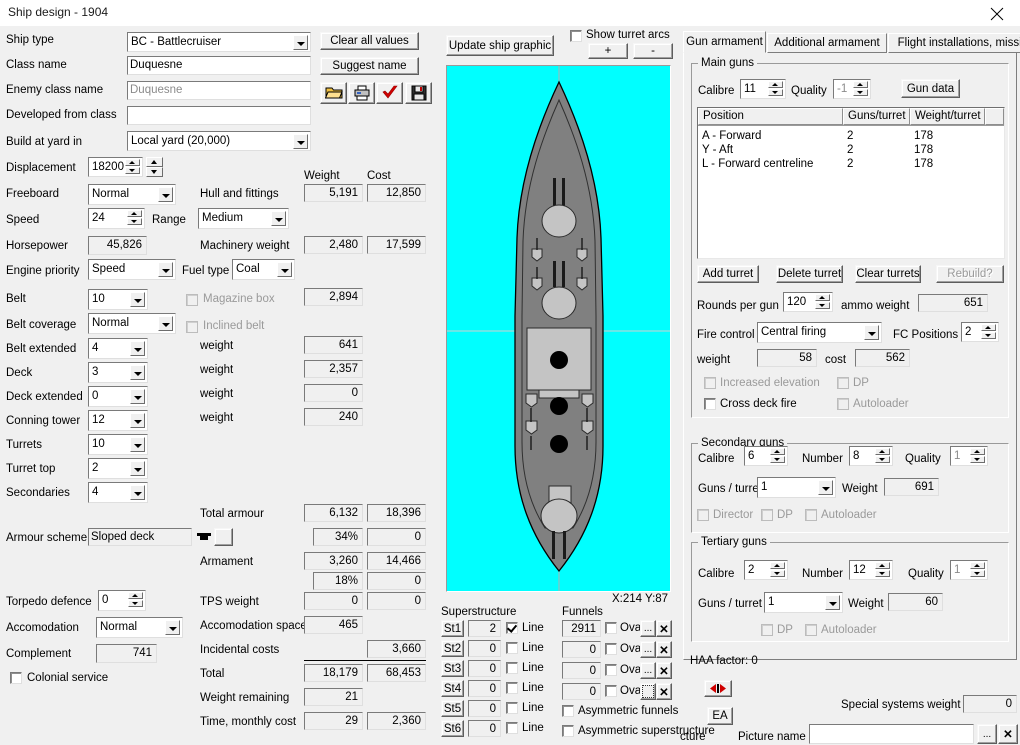 This screenshot has width=1020, height=745. I want to click on suggest-name-button: Suggest name, so click(369, 66).